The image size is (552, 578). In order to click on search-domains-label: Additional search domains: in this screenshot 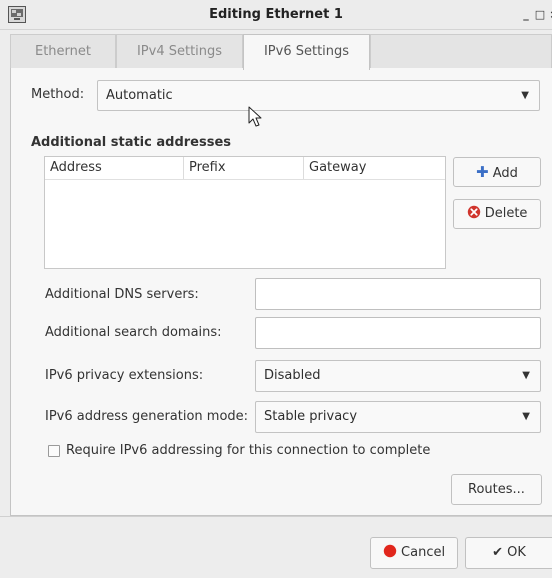, I will do `click(133, 332)`.